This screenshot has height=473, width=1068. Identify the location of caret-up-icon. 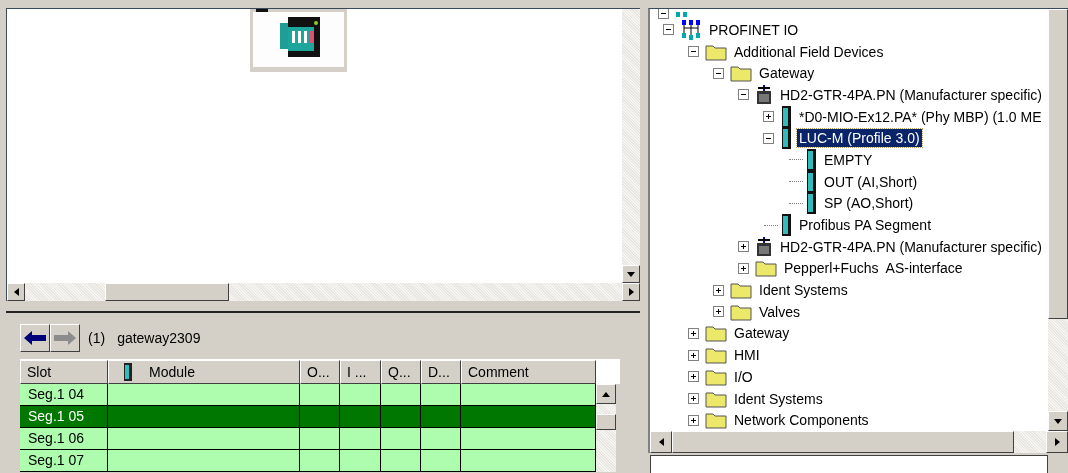
(606, 394).